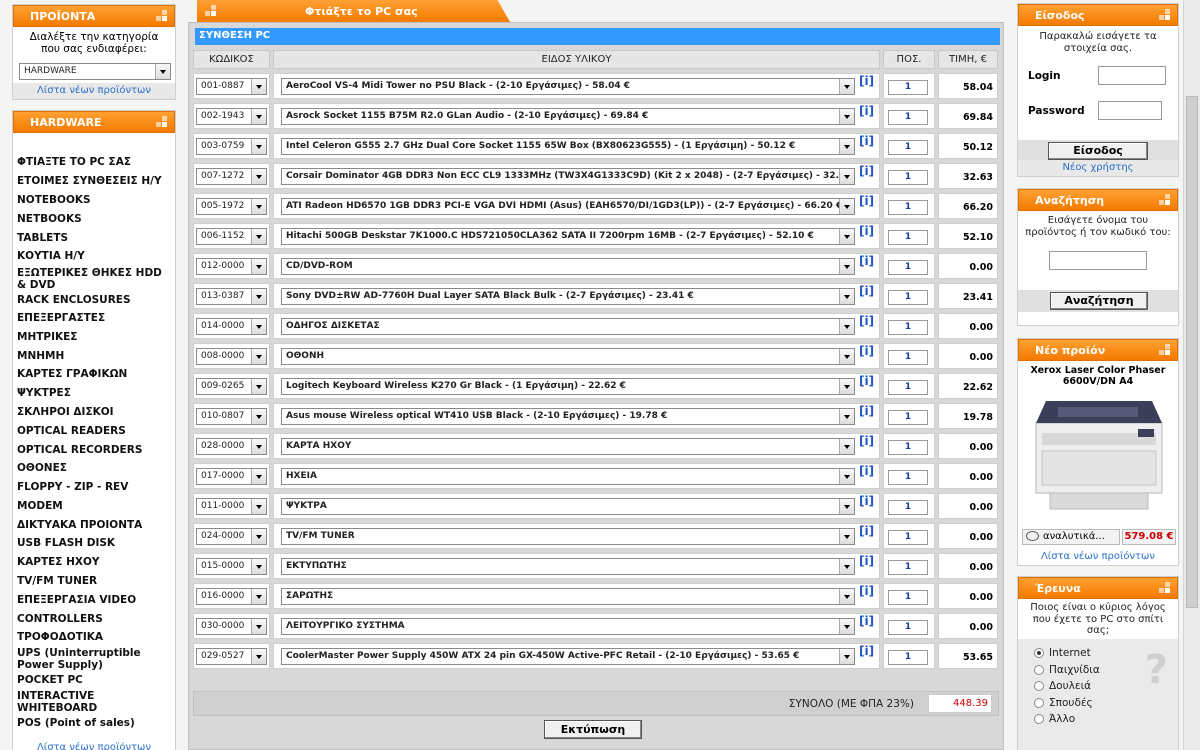 This screenshot has height=750, width=1200. What do you see at coordinates (93, 162) in the screenshot?
I see `nav-item: ΦΤΙΑΞΤΕ ΤΟ PC ΣΑΣ` at bounding box center [93, 162].